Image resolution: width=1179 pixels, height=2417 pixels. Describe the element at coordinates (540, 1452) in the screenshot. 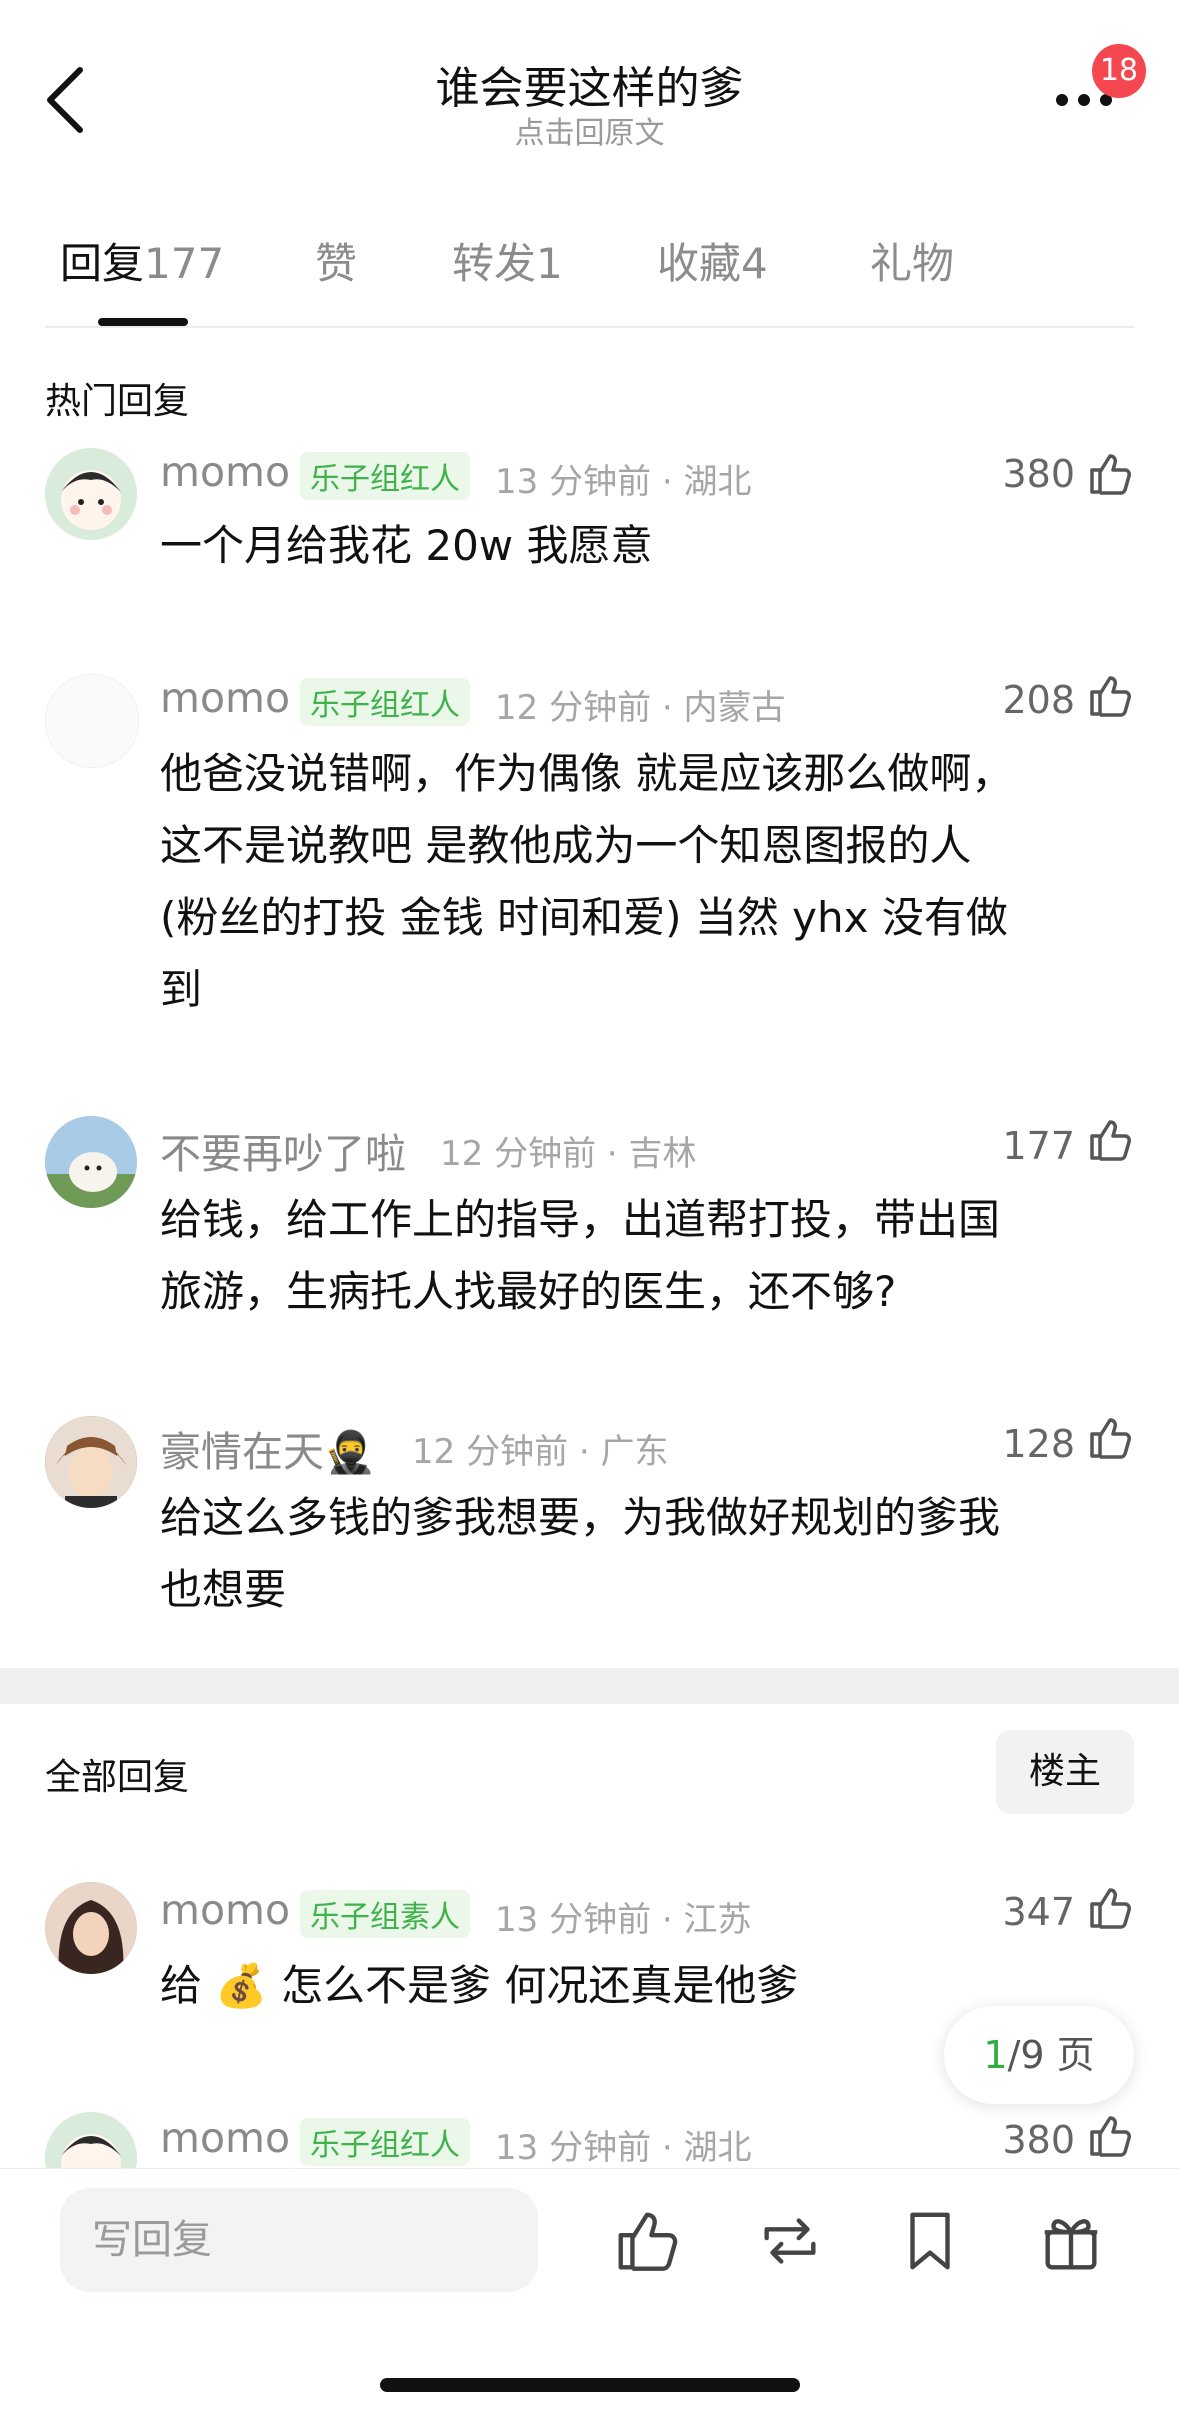

I see `comment-time-location: 12 分钟前 · 广东` at that location.